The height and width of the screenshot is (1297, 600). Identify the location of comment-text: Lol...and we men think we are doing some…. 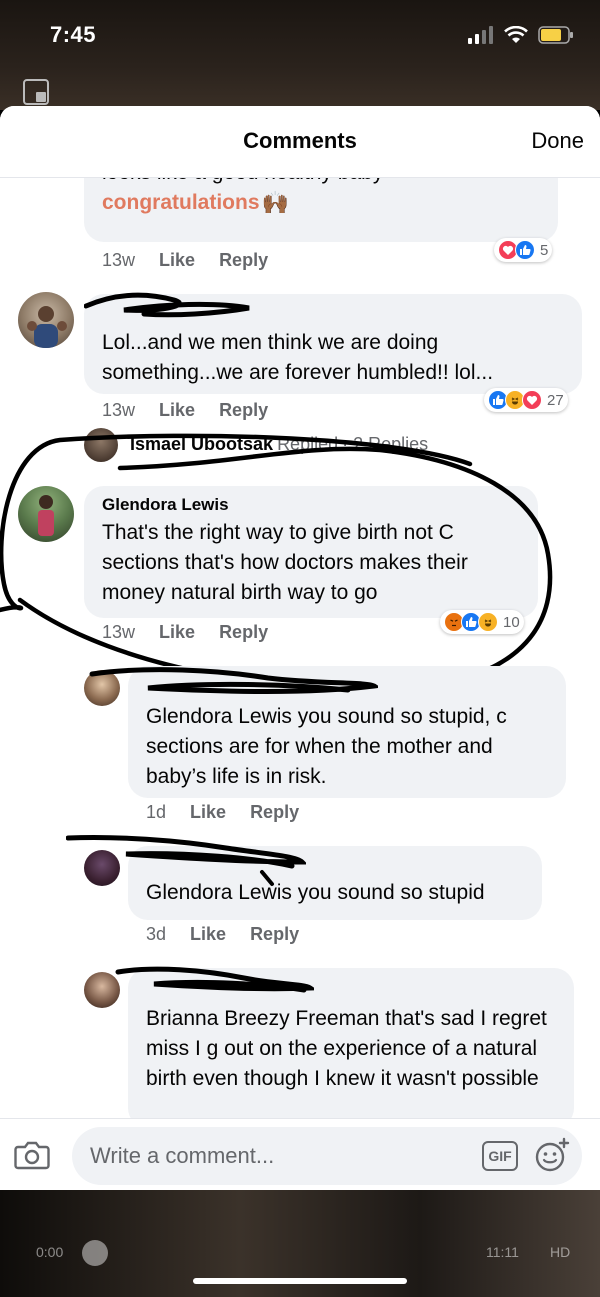
(298, 357).